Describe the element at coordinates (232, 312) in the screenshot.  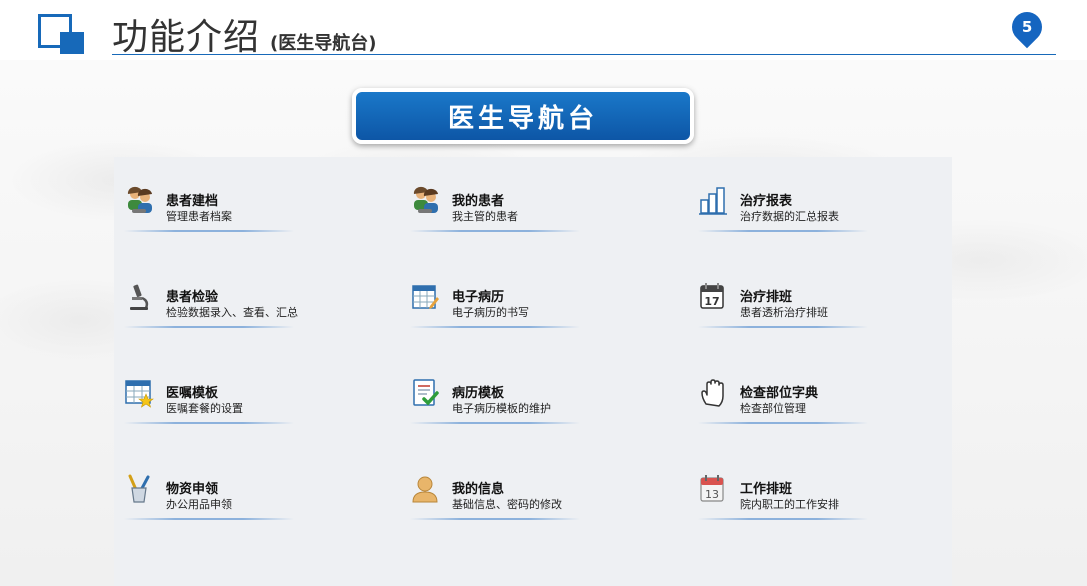
I see `nav-item-desc: 检验数据录入、查看、汇总` at that location.